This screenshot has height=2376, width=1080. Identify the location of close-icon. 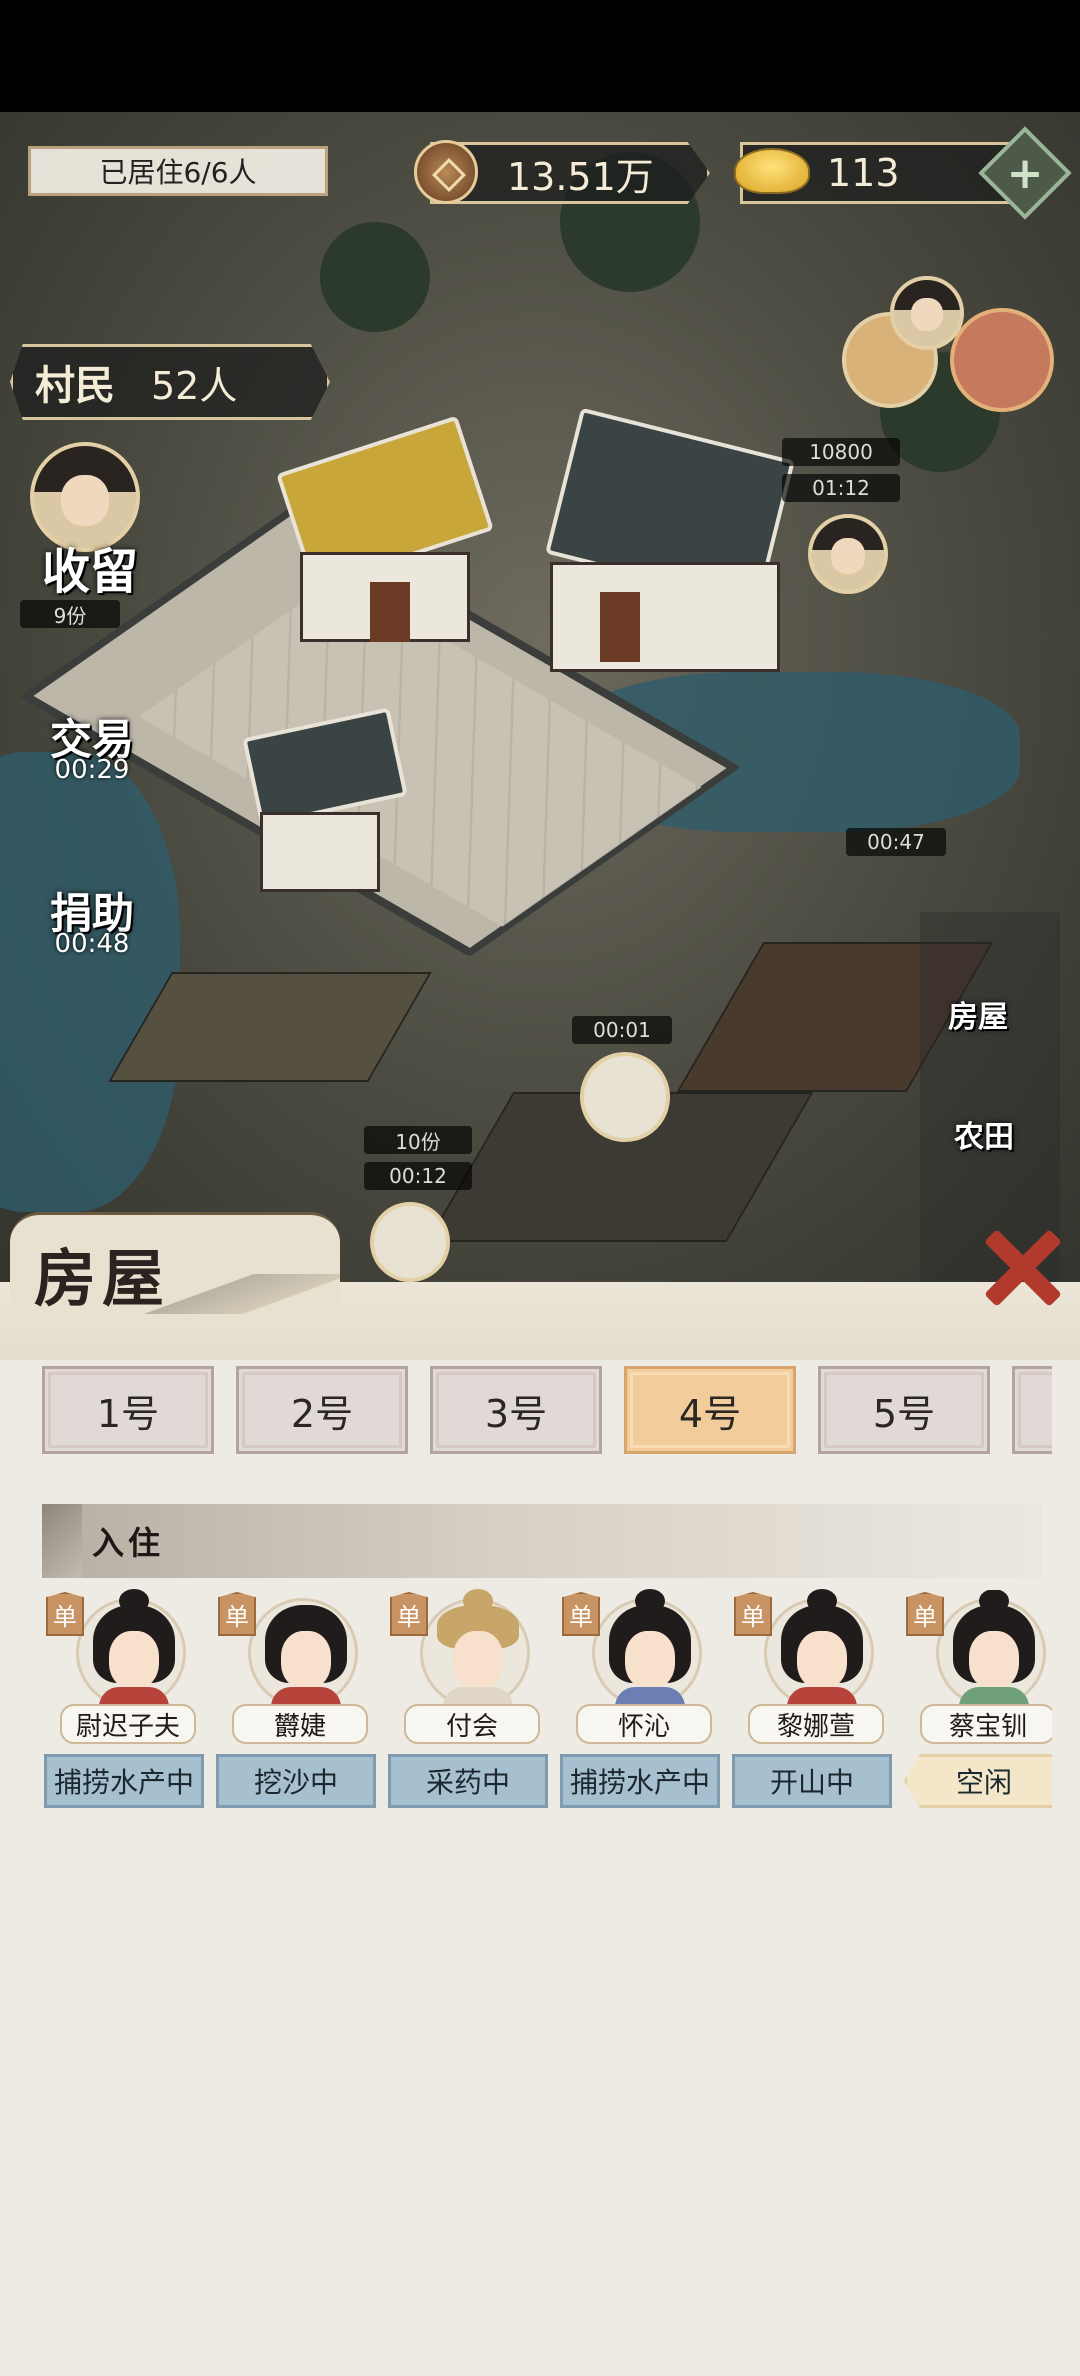
(1022, 1268).